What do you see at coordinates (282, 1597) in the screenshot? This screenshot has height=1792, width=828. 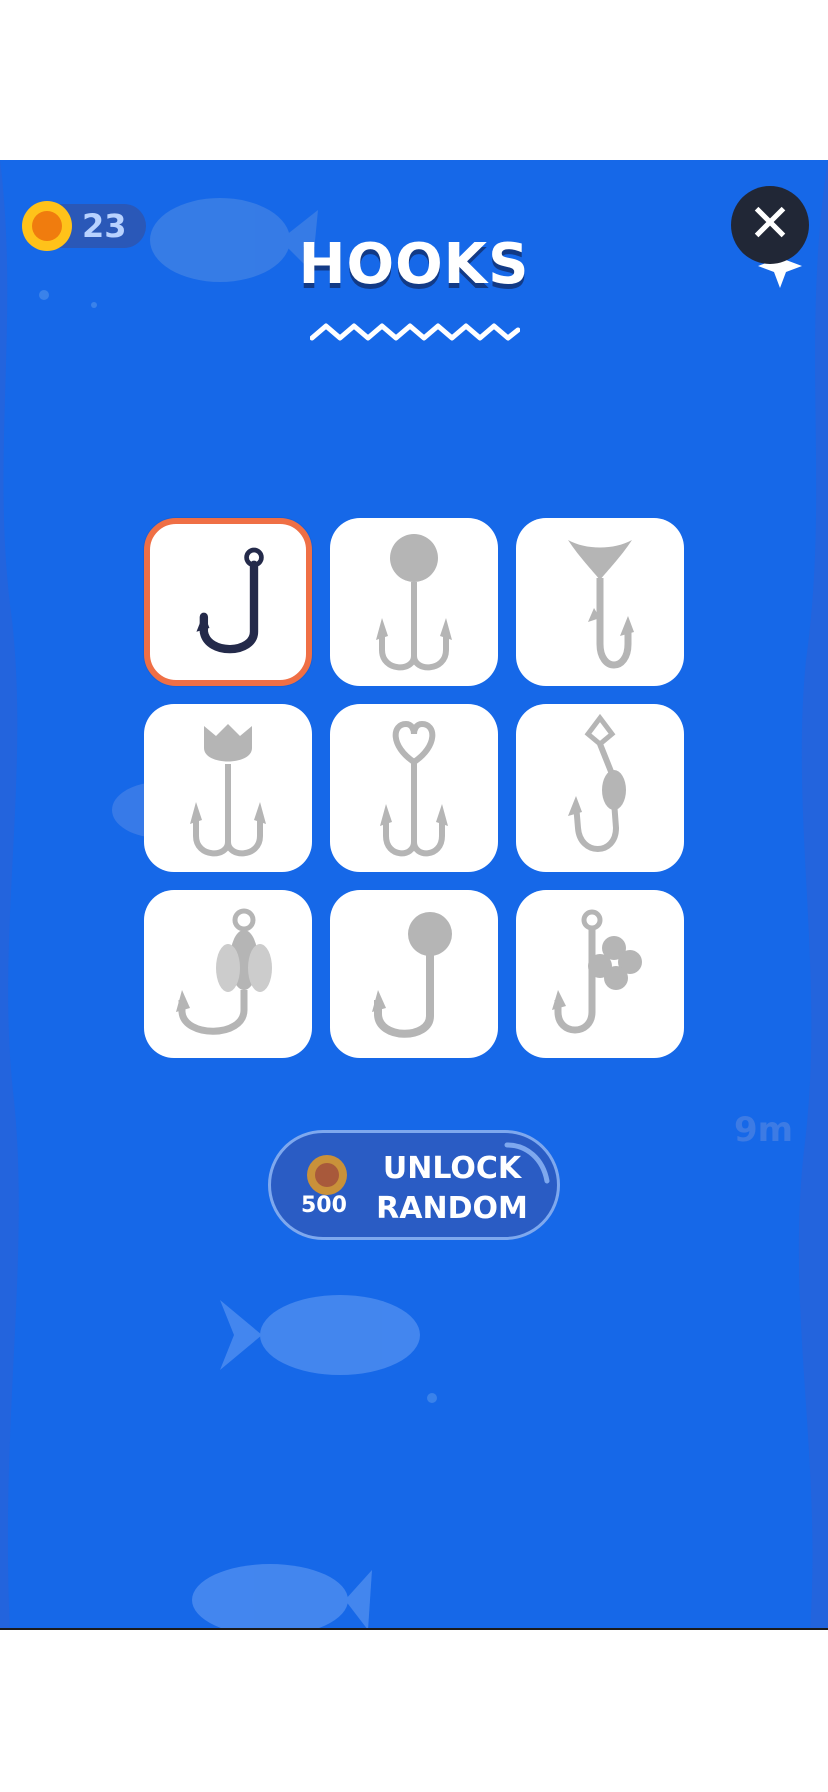 I see `fish-bottom-silhouette` at bounding box center [282, 1597].